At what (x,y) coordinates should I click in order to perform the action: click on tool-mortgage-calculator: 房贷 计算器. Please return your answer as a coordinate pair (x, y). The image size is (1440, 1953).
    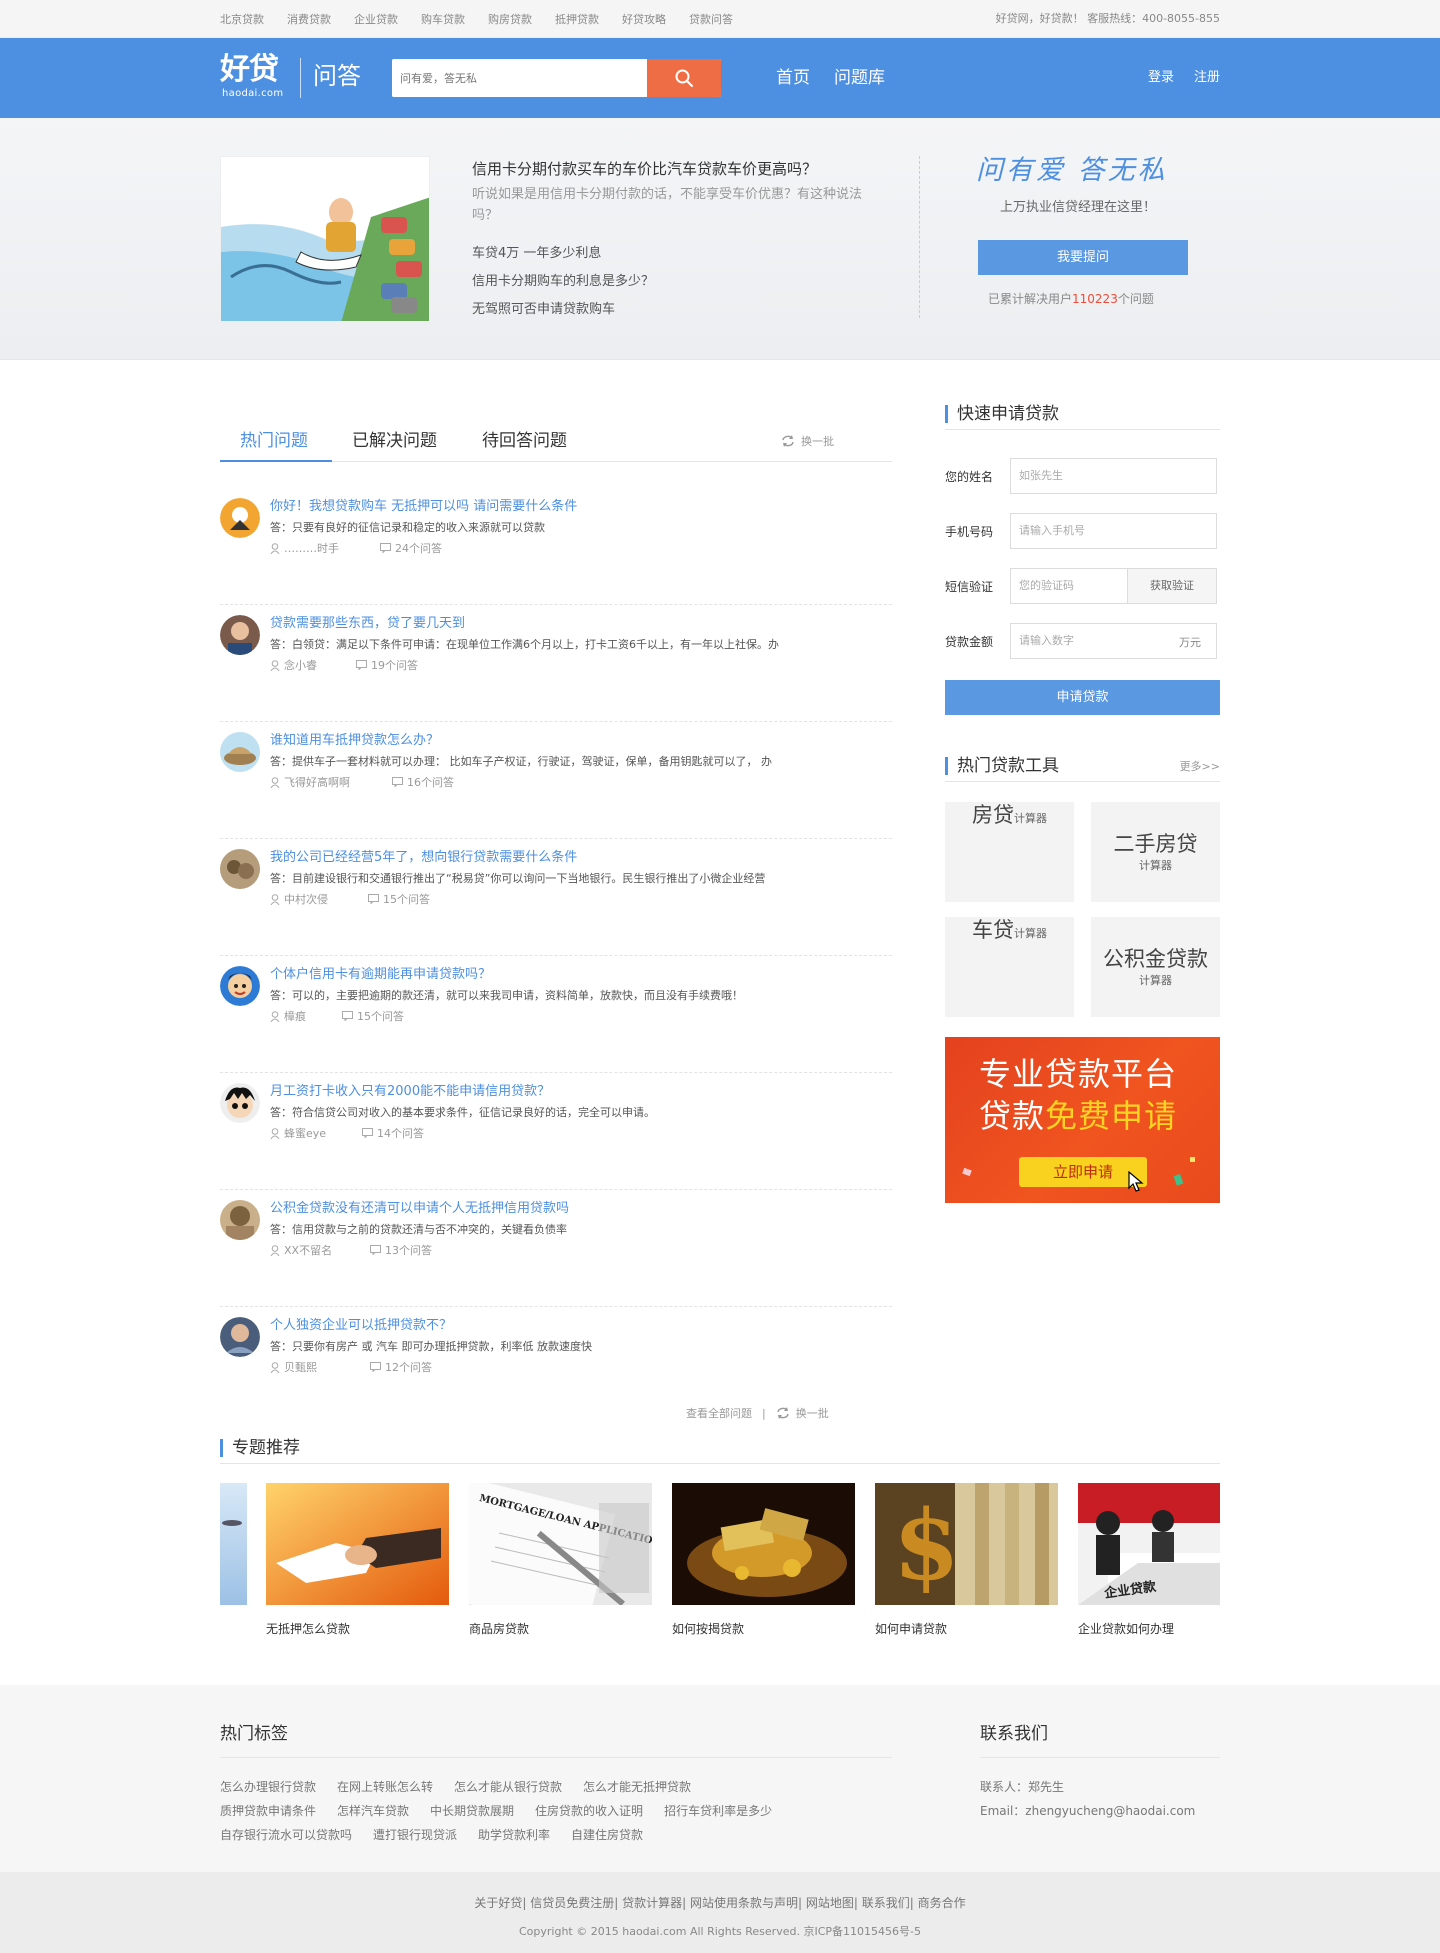
    Looking at the image, I should click on (1009, 852).